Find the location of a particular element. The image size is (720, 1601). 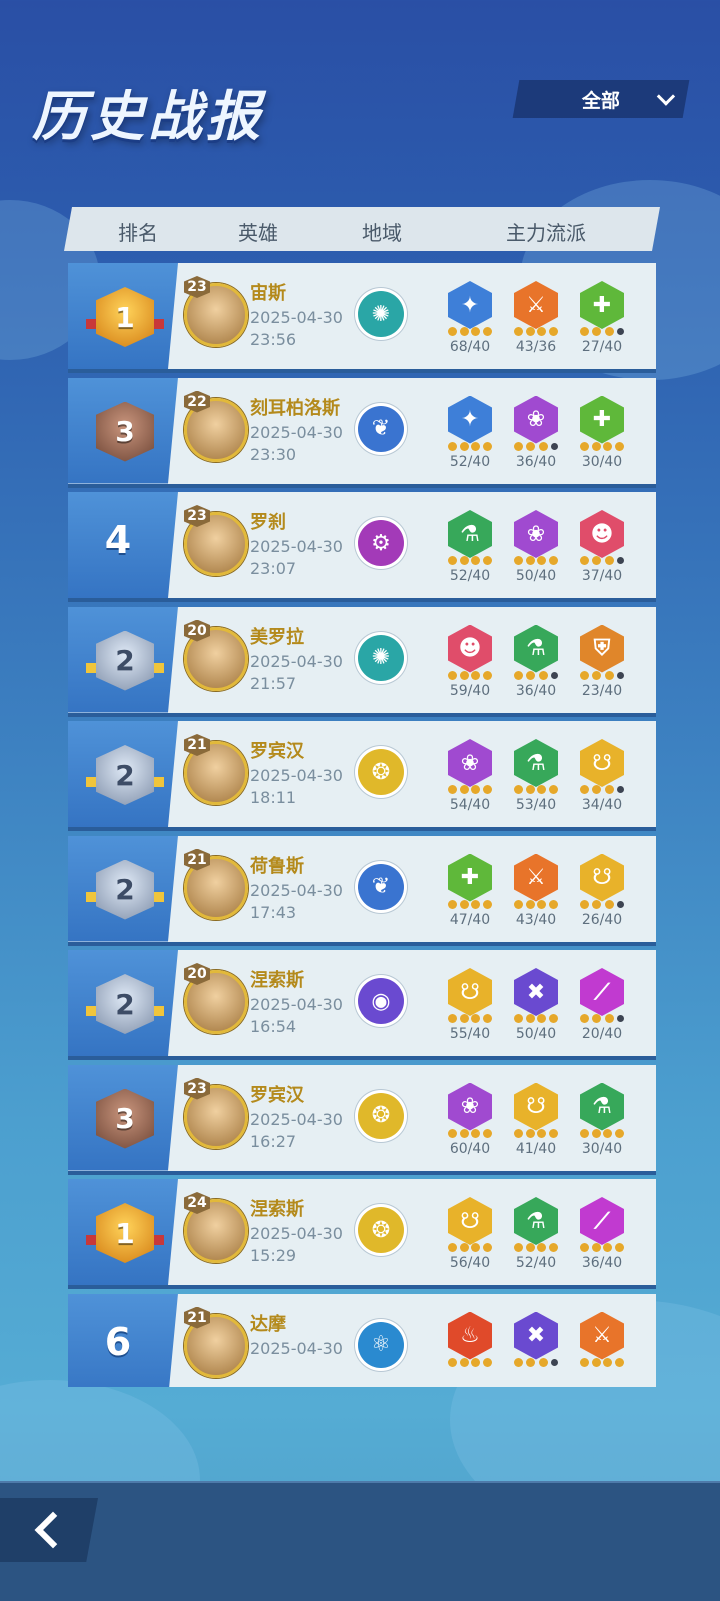

trait-slot: ⚗ 53/40 is located at coordinates (536, 780).